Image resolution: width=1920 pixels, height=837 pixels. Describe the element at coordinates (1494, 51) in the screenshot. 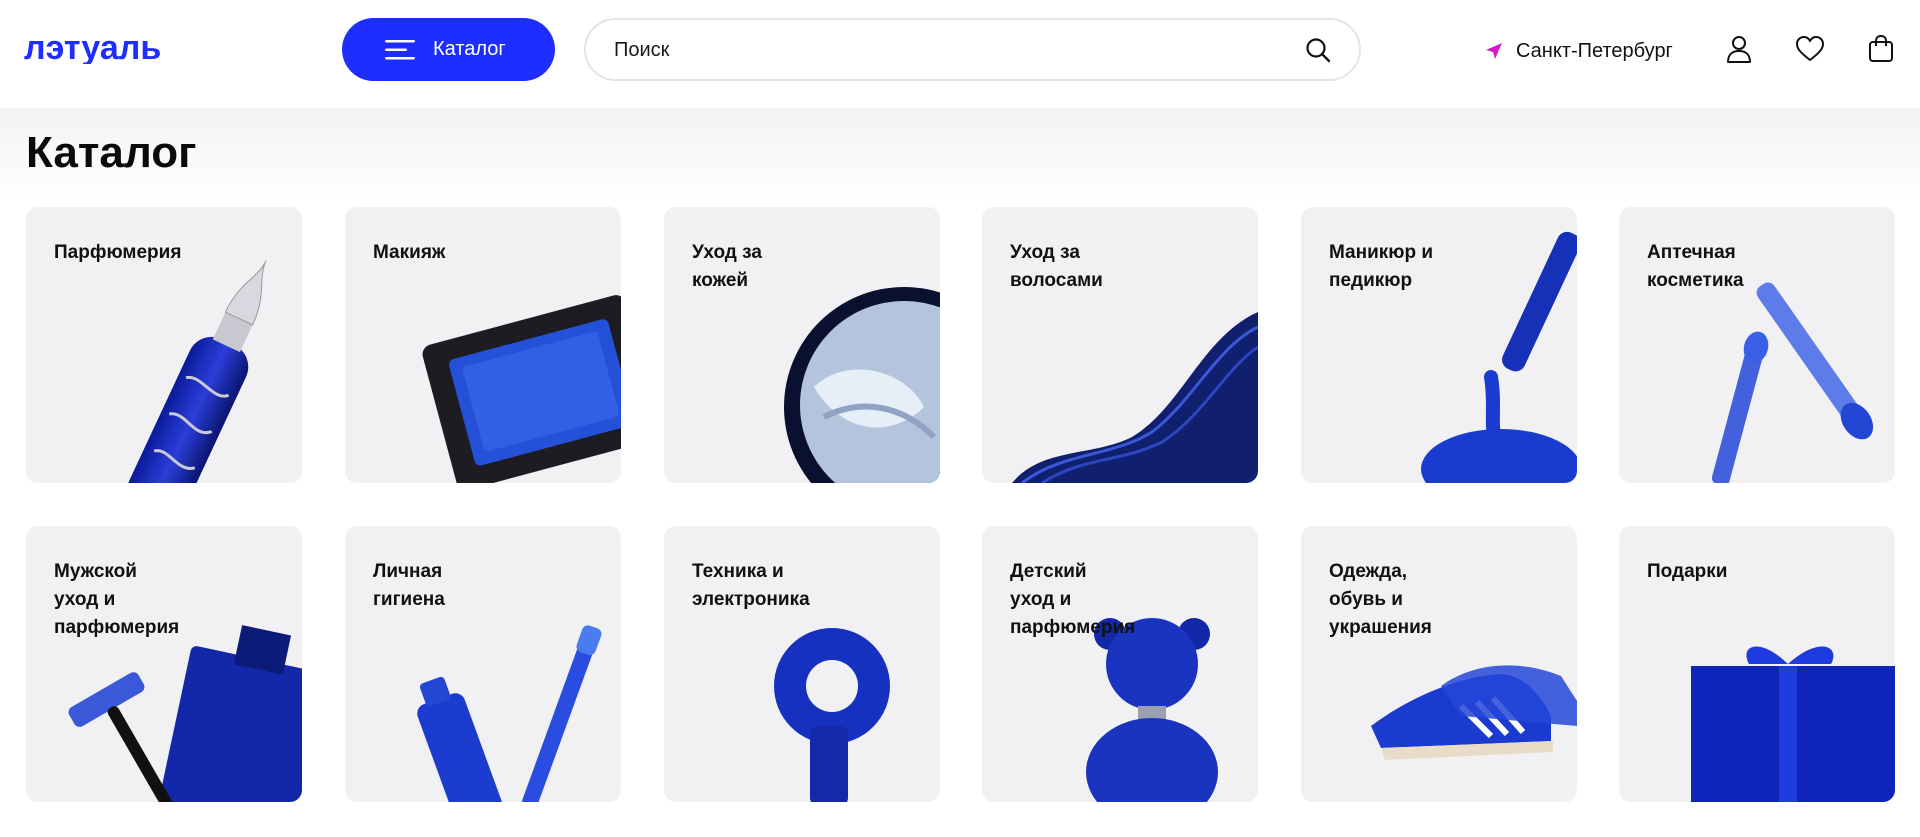

I see `location-arrow-icon` at that location.